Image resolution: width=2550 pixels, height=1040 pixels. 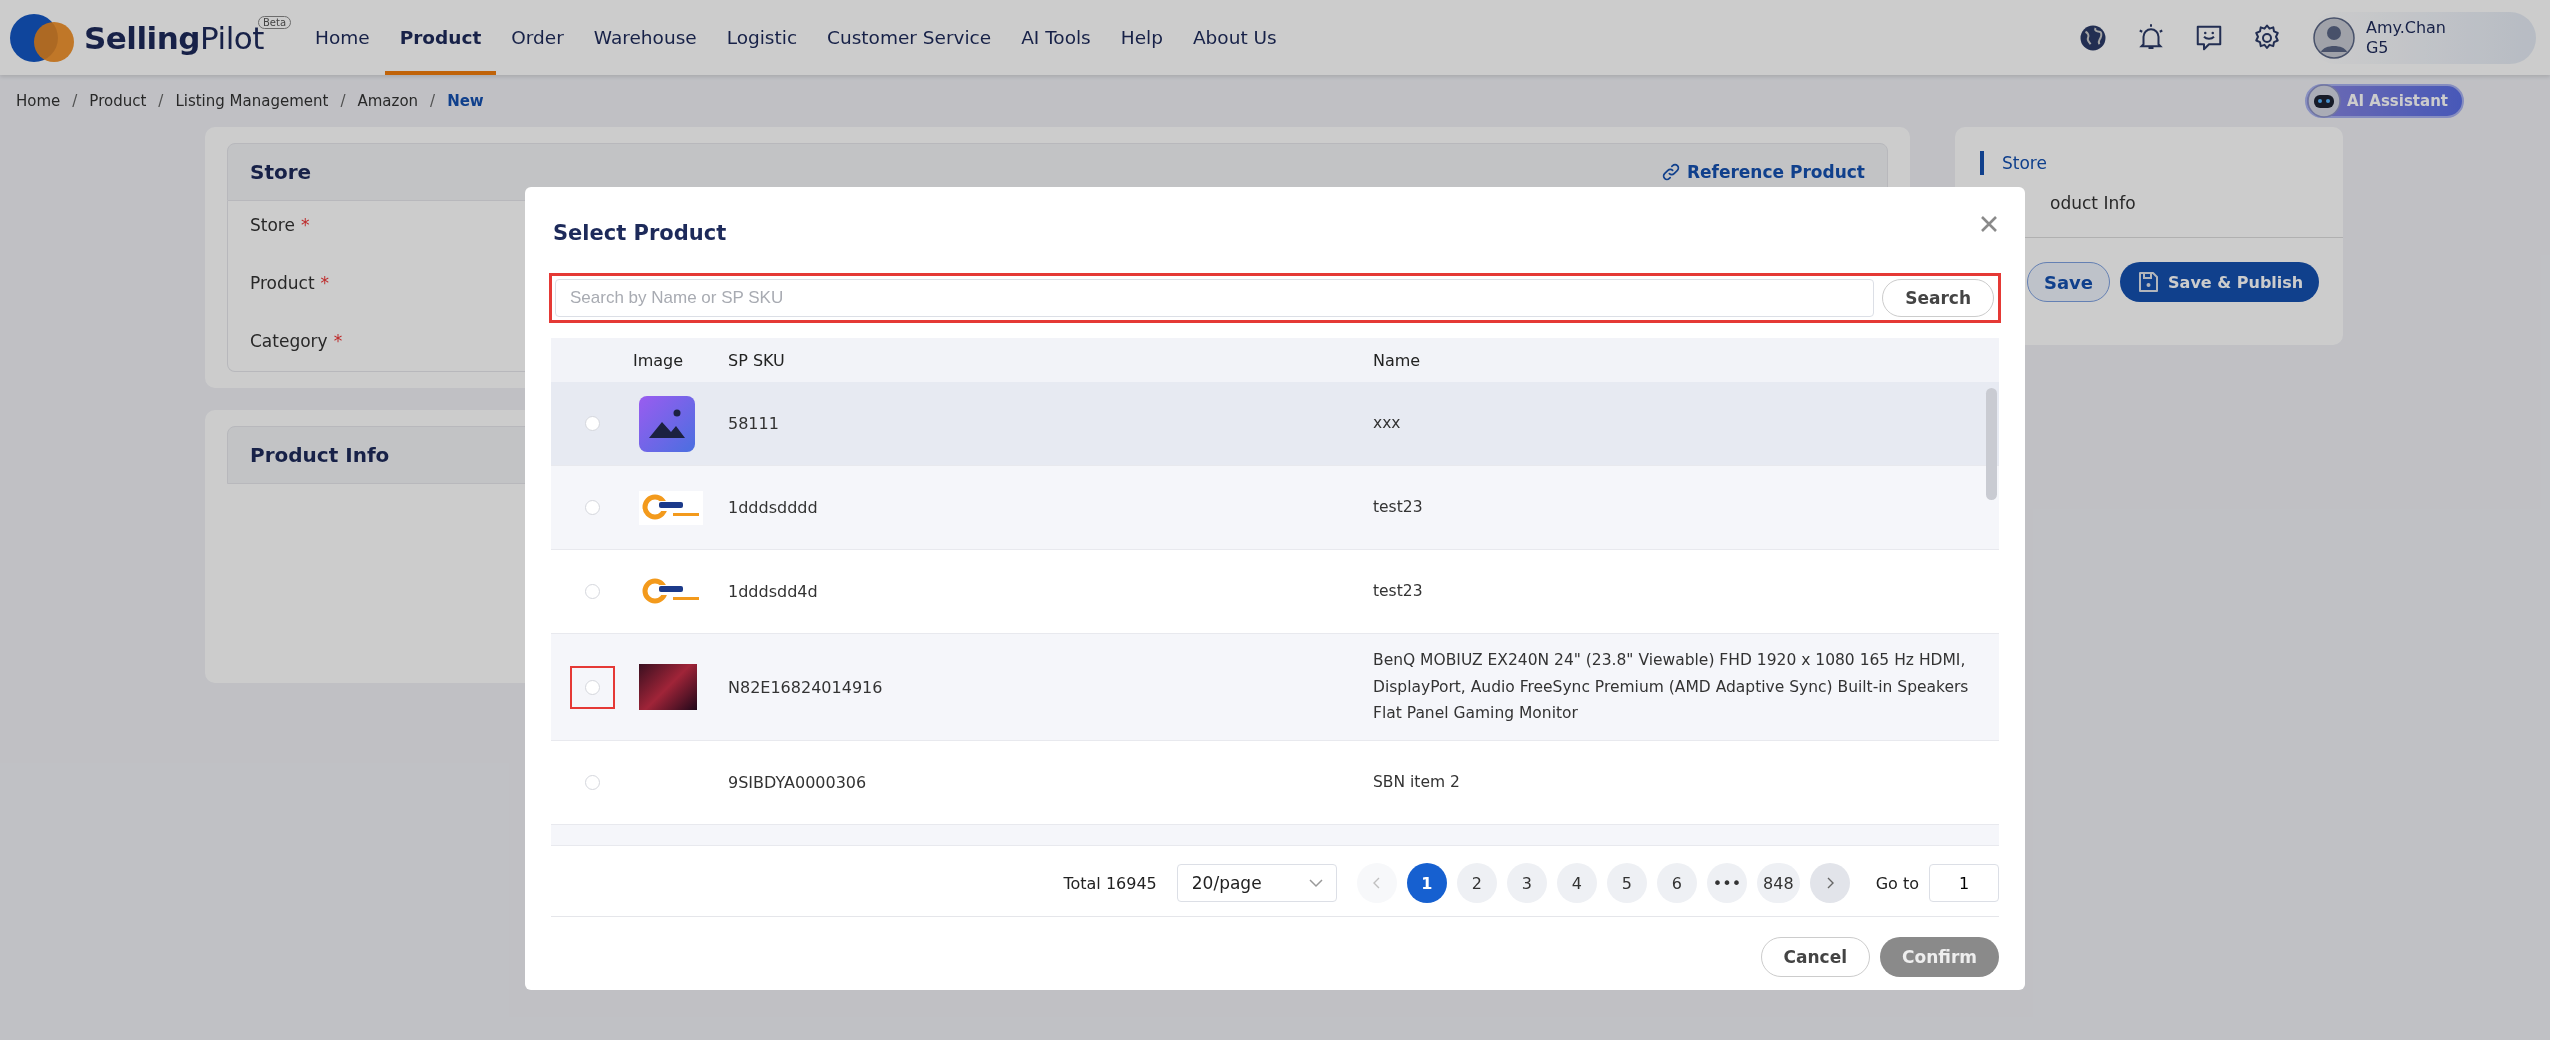 What do you see at coordinates (388, 101) in the screenshot?
I see `breadcrumb-link: Amazon` at bounding box center [388, 101].